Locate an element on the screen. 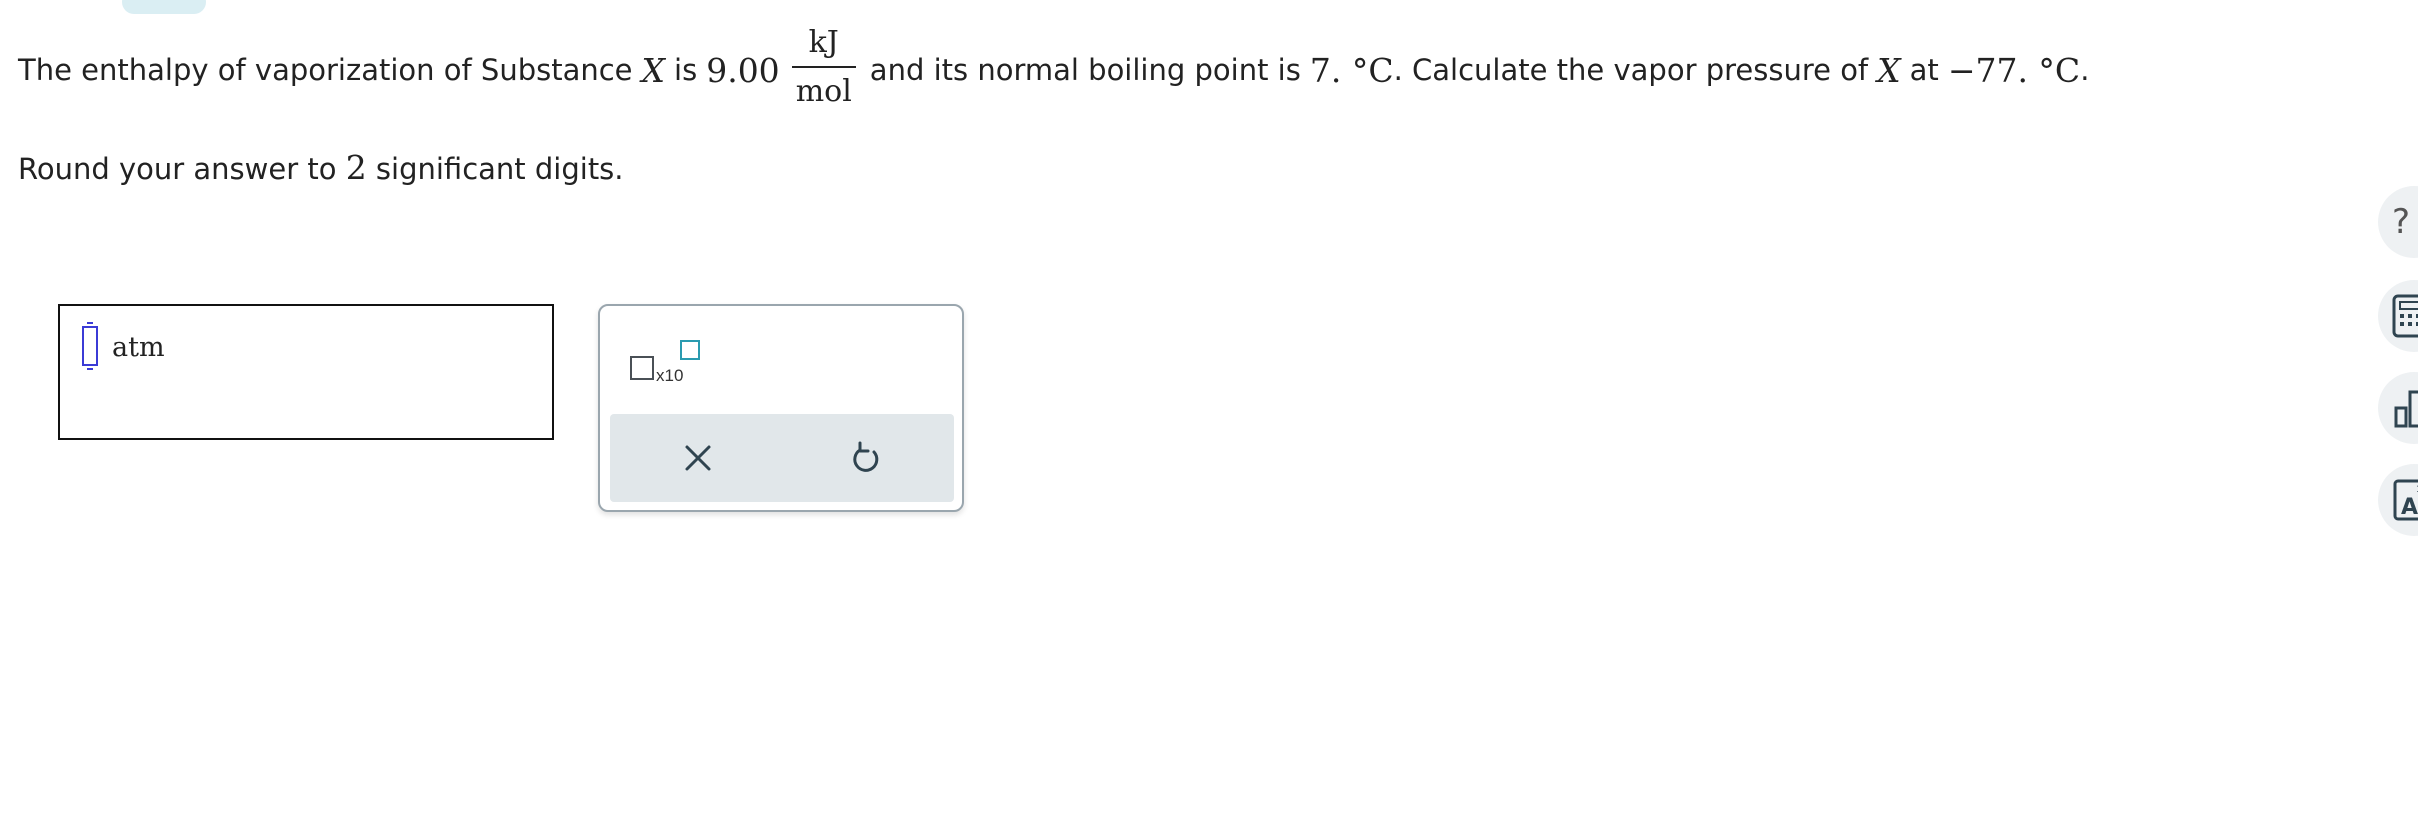 The width and height of the screenshot is (2418, 836). top-tab-indicator is located at coordinates (164, 7).